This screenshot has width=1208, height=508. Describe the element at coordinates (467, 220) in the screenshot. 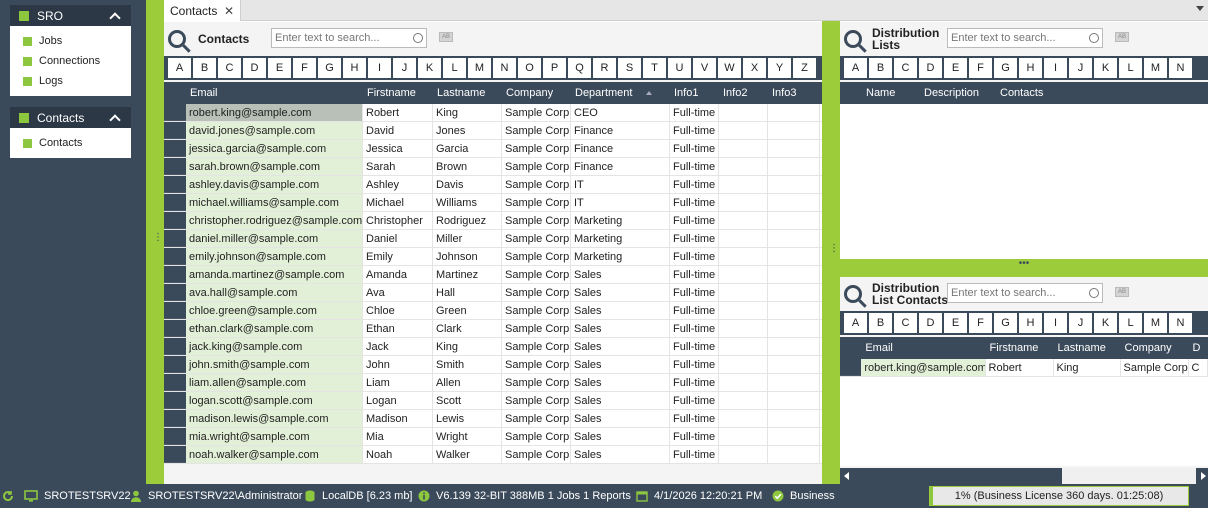

I see `table-cell: Rodriguez` at that location.